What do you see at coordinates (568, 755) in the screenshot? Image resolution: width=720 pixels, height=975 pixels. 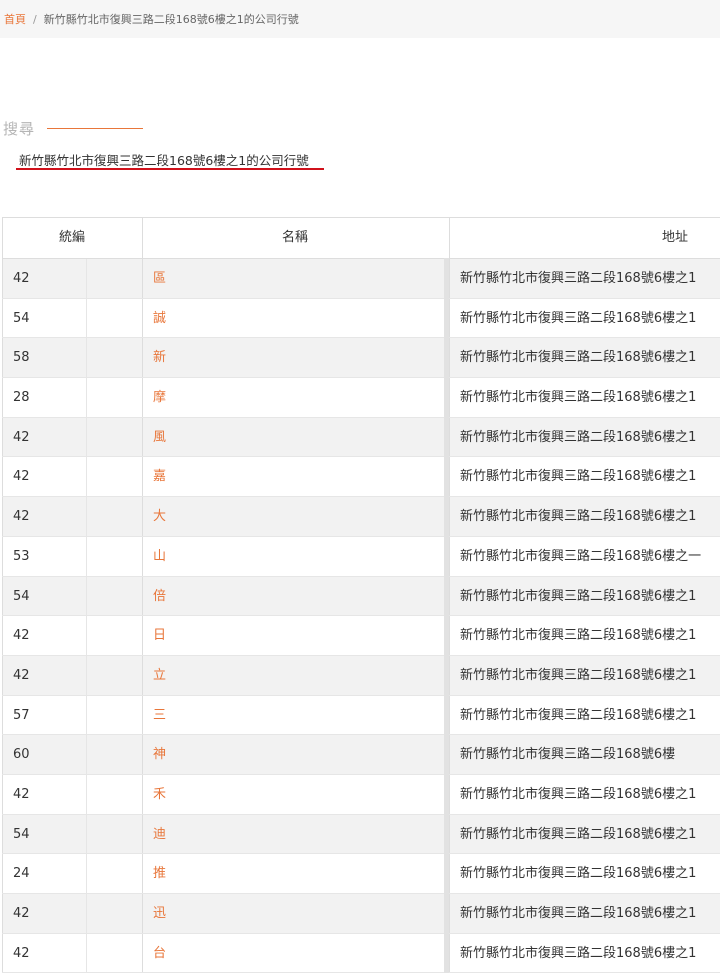 I see `row-address: 新竹縣竹北市復興三路二段168號6樓` at bounding box center [568, 755].